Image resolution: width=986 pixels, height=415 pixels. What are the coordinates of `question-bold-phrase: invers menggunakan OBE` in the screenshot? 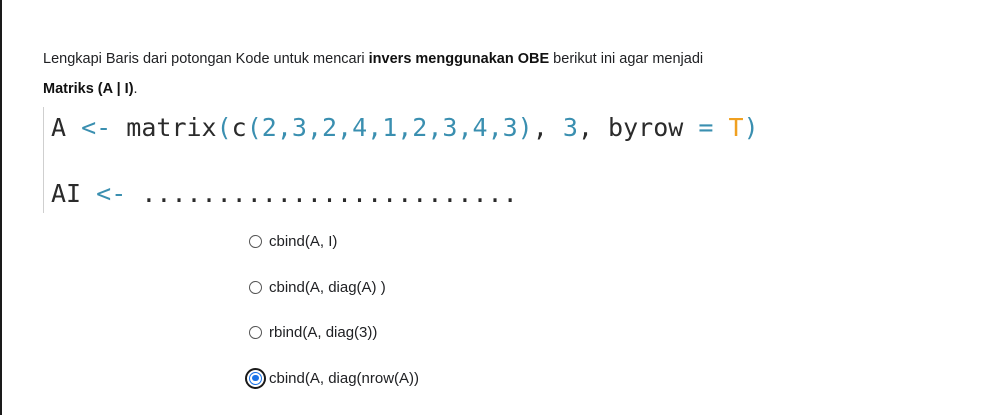 It's located at (459, 59).